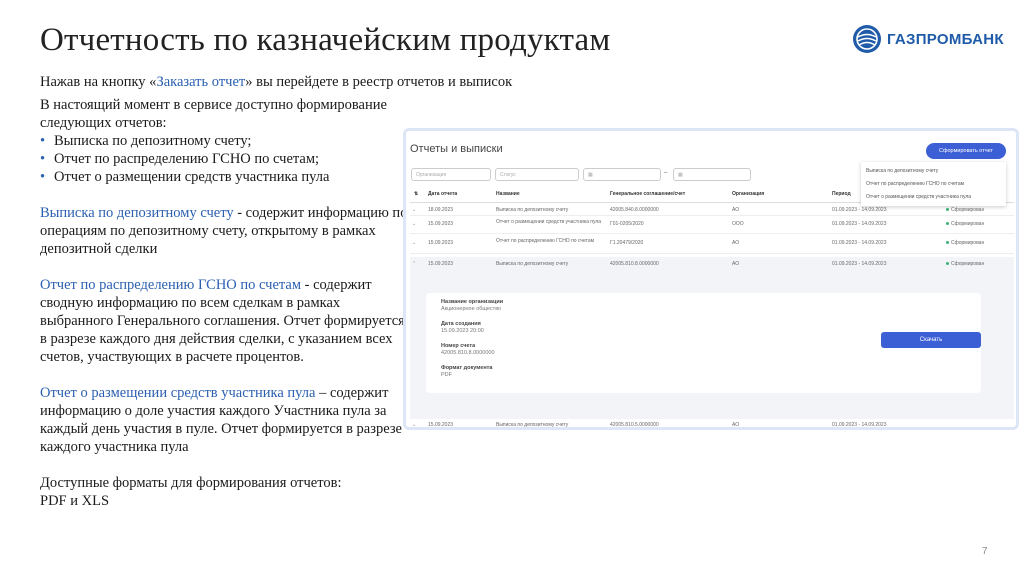 The image size is (1024, 574). I want to click on report-list-item: Отчет по распределению ГСНО по счетам;, so click(225, 159).